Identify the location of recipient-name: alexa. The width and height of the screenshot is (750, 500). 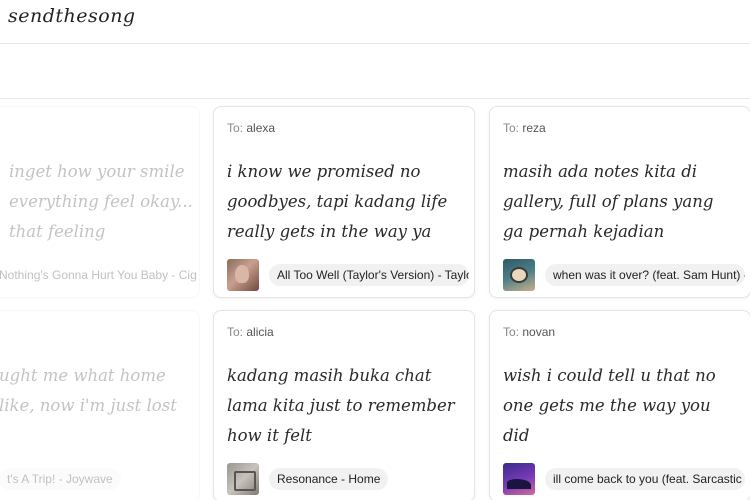
(261, 128).